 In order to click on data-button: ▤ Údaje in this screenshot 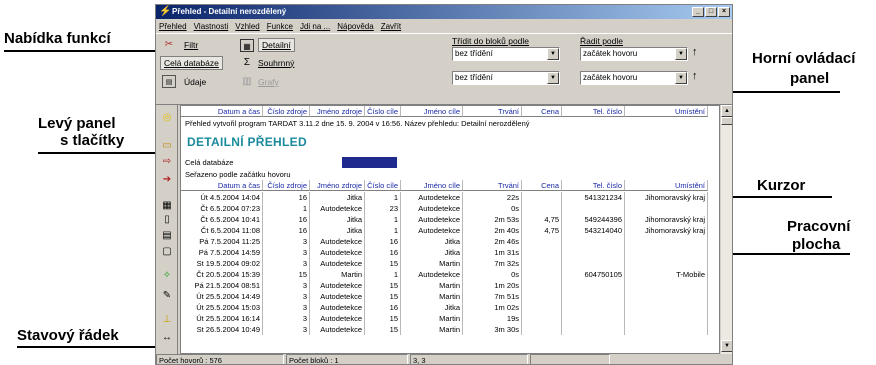, I will do `click(184, 81)`.